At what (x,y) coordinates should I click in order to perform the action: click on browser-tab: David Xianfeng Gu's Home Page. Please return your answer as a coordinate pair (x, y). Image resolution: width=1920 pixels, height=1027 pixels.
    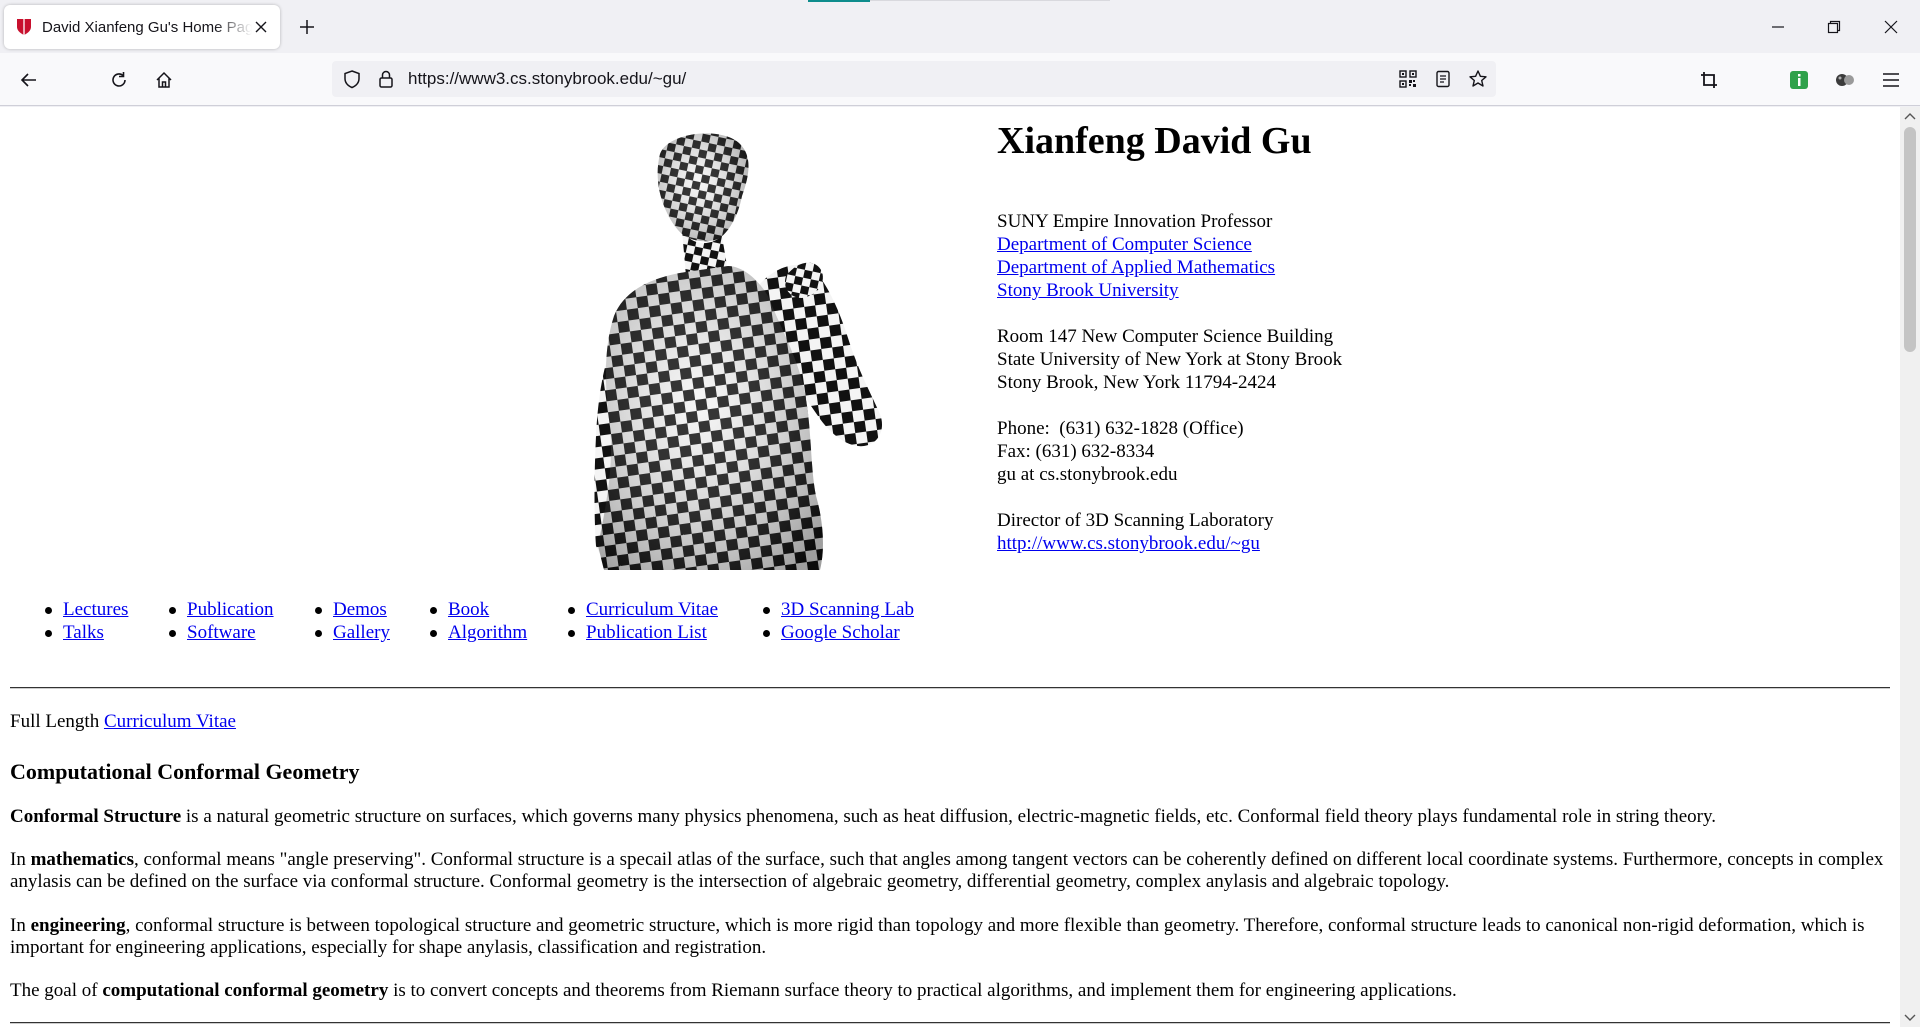
    Looking at the image, I should click on (142, 27).